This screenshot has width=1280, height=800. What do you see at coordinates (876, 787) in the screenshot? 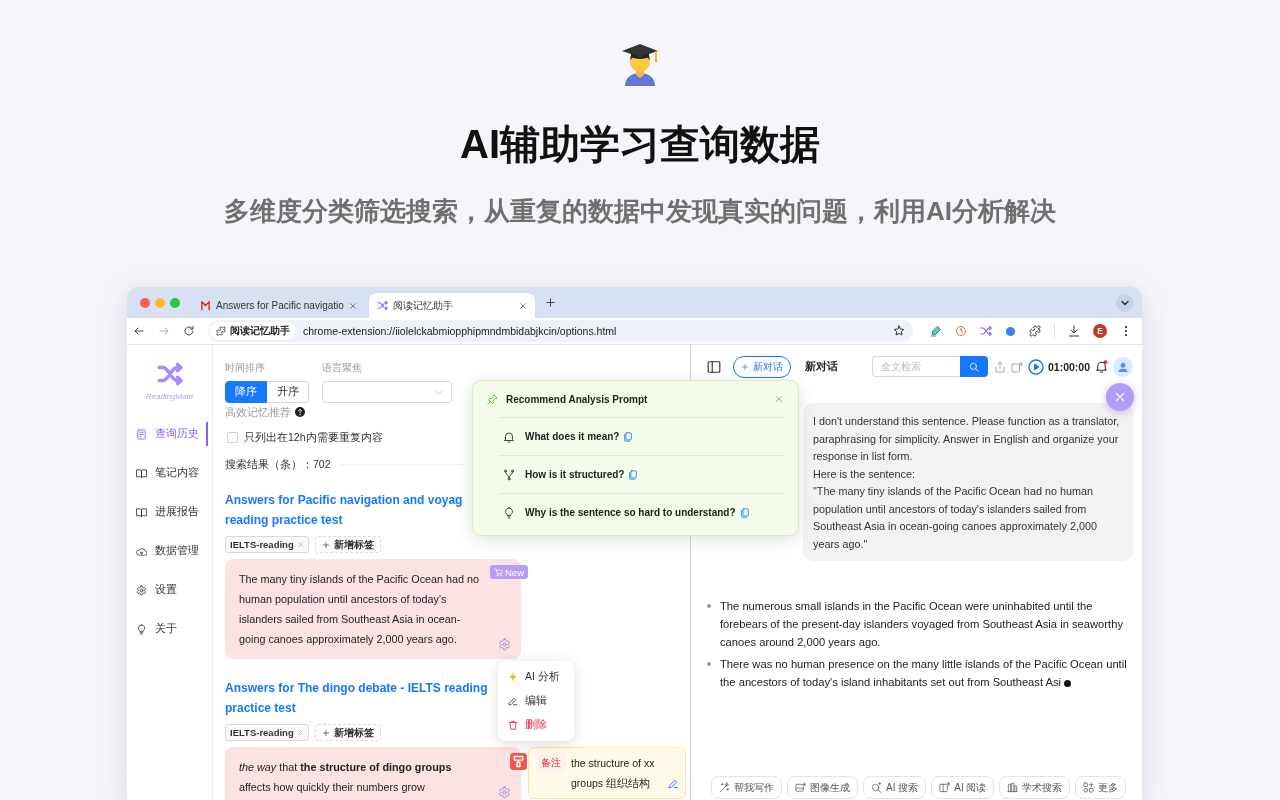
I see `search-sparkle-icon` at bounding box center [876, 787].